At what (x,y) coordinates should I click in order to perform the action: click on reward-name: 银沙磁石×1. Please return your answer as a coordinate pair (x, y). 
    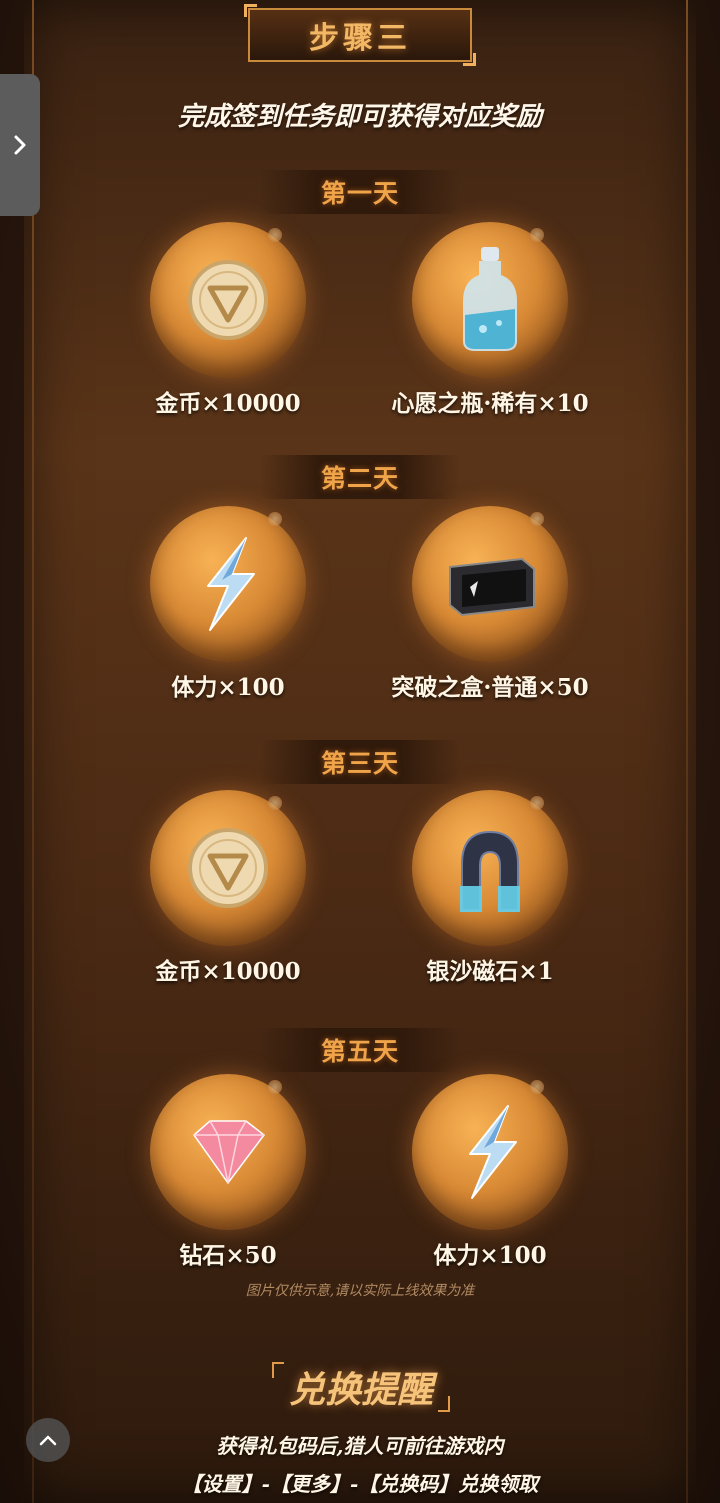
    Looking at the image, I should click on (490, 971).